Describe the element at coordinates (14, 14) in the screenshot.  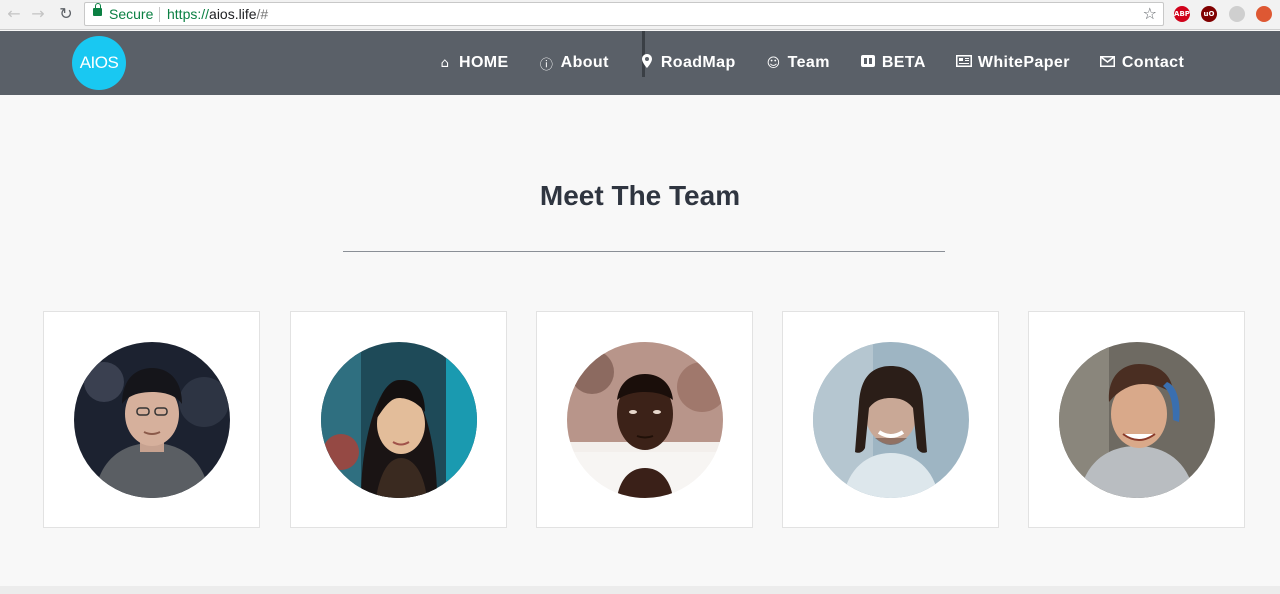
I see `arrow-left-icon: ←` at that location.